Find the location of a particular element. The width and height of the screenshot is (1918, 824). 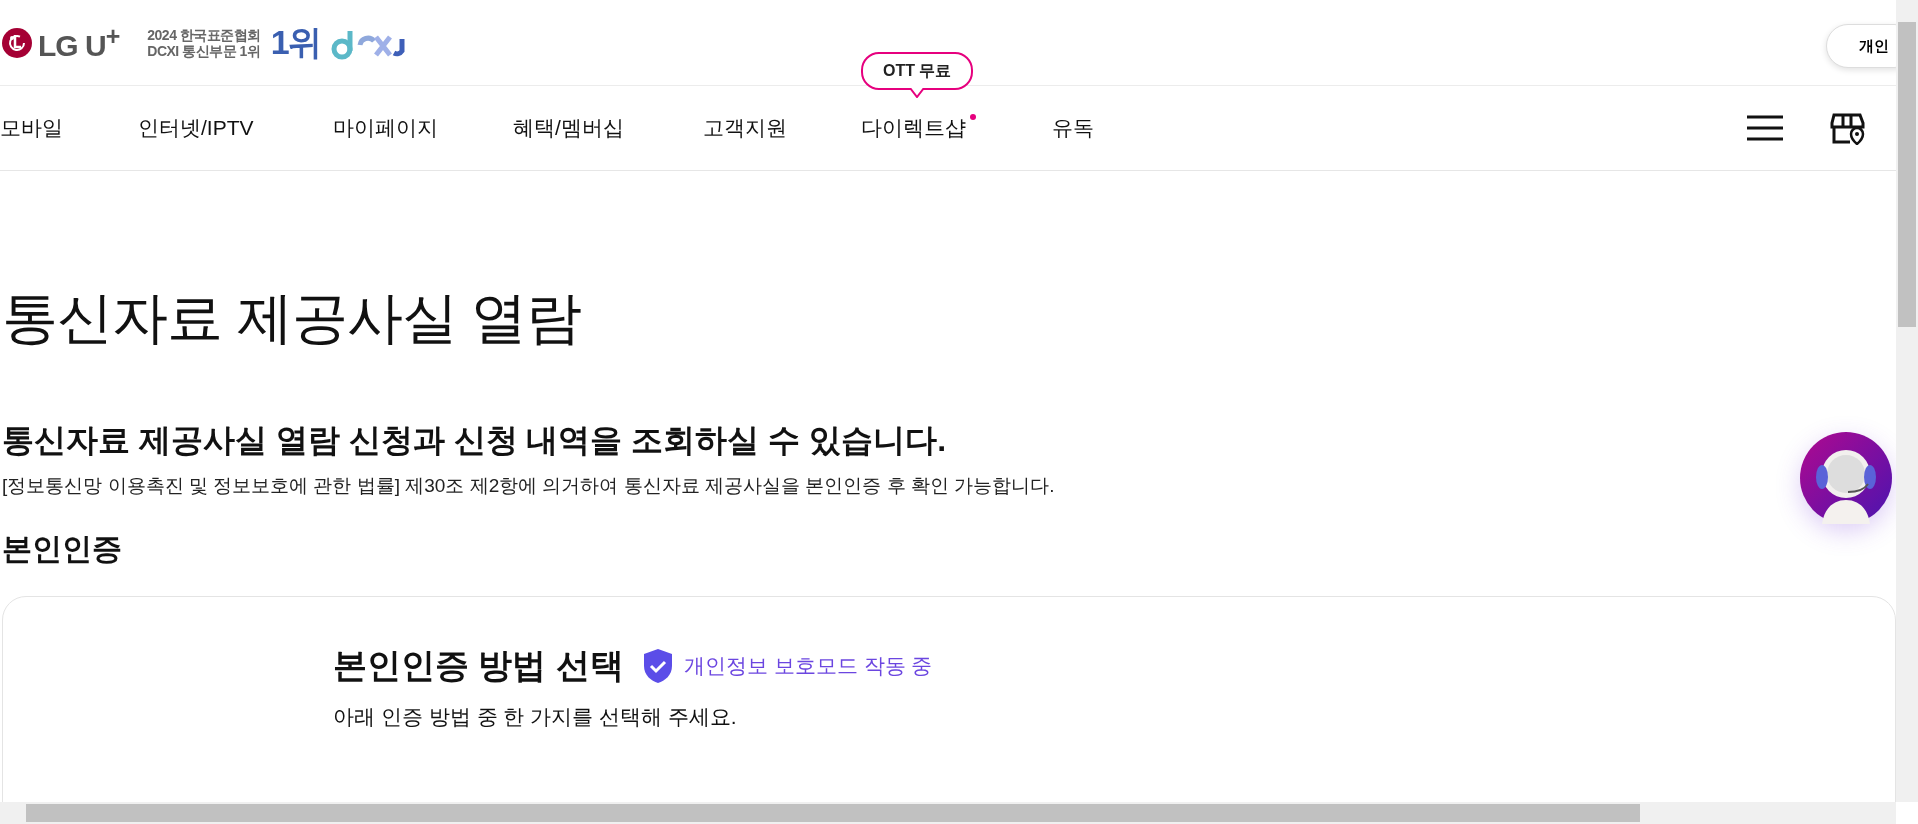

horizontal-scrollbar is located at coordinates (948, 813).